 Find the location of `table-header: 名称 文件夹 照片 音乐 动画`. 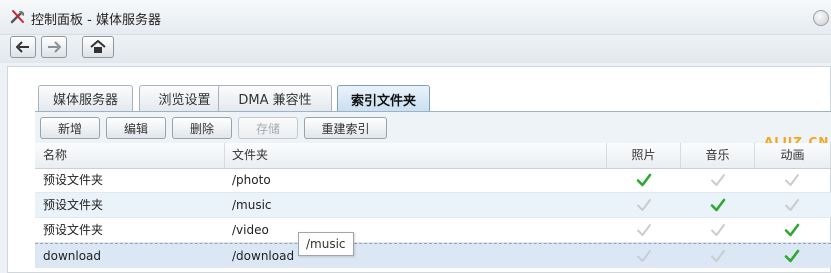

table-header: 名称 文件夹 照片 音乐 动画 is located at coordinates (433, 156).